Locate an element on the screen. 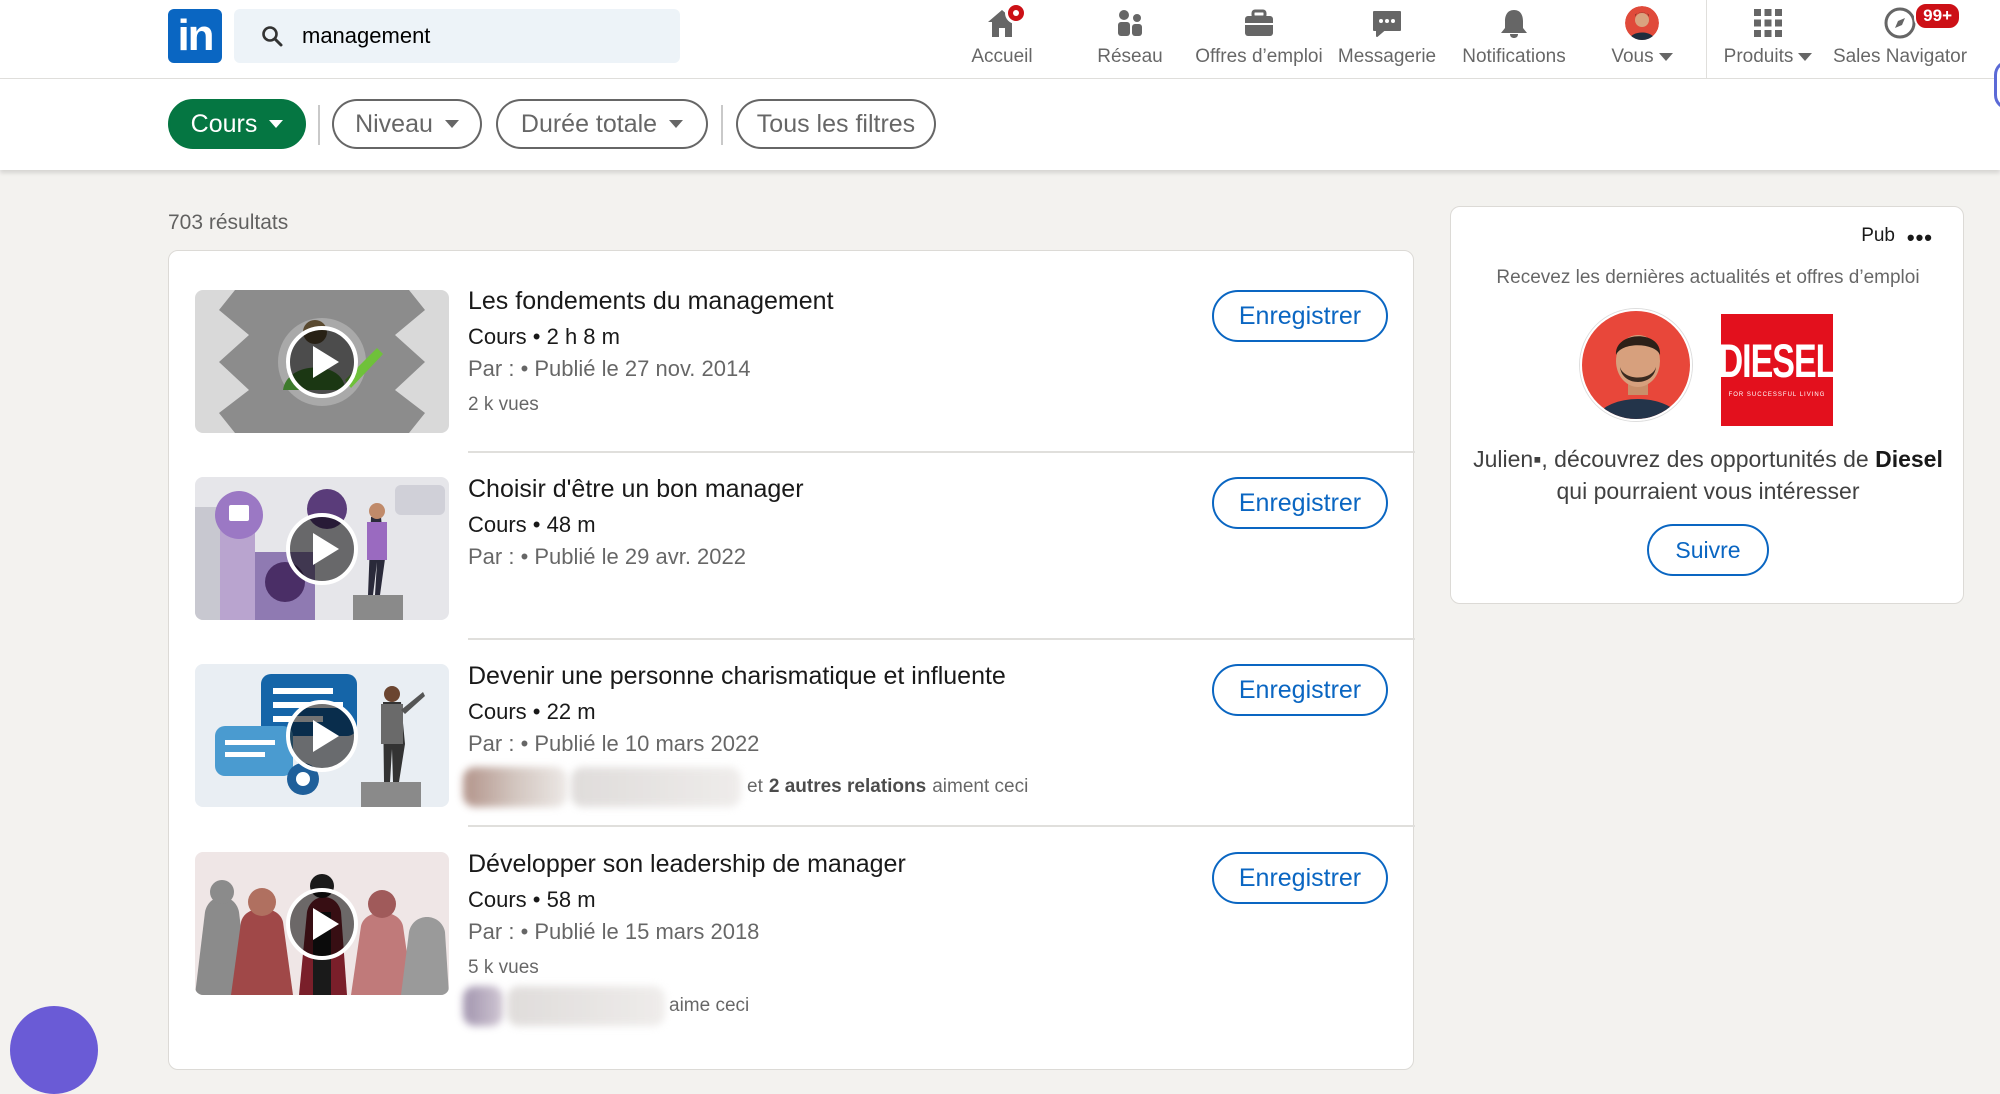 This screenshot has width=2000, height=1094. social-suffix: aime ceci is located at coordinates (709, 1005).